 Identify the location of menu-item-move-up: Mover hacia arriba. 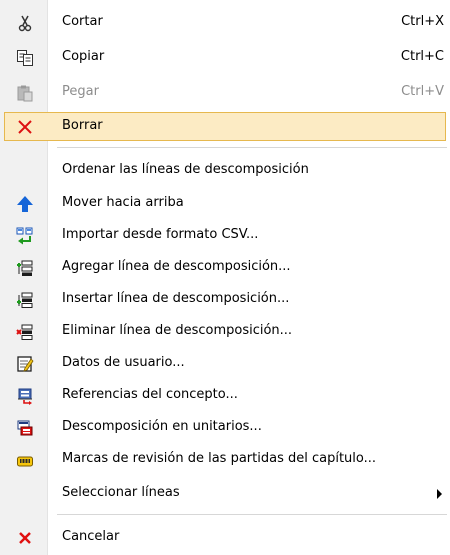
(225, 203).